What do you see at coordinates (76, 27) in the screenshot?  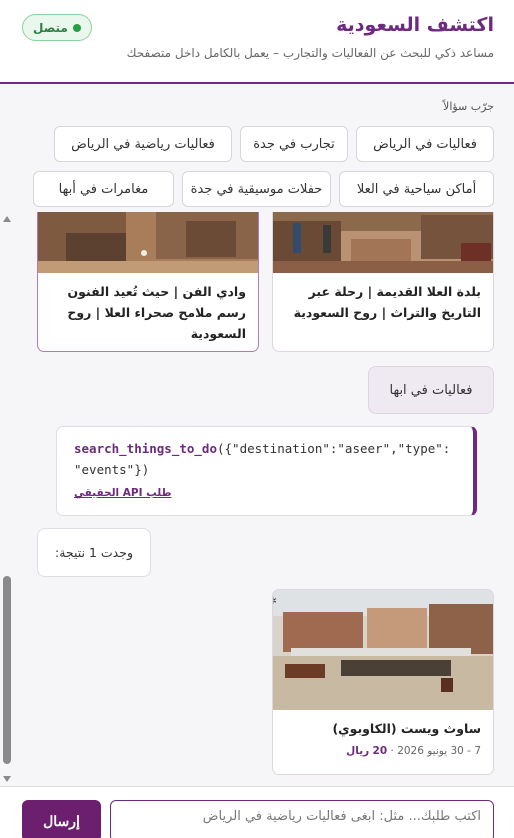 I see `status-dot-icon` at bounding box center [76, 27].